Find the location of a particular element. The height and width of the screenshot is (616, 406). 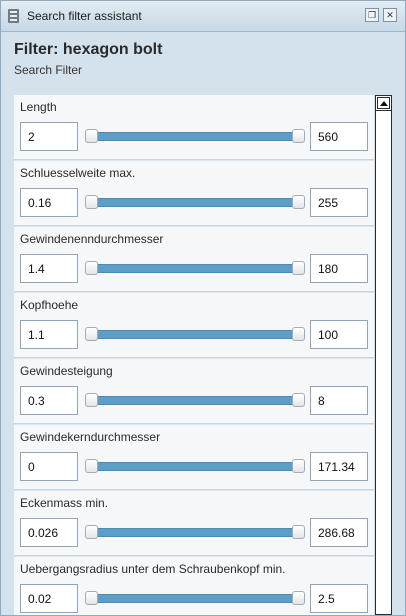

filter-label: Gewindekerndurchmesser is located at coordinates (90, 437).